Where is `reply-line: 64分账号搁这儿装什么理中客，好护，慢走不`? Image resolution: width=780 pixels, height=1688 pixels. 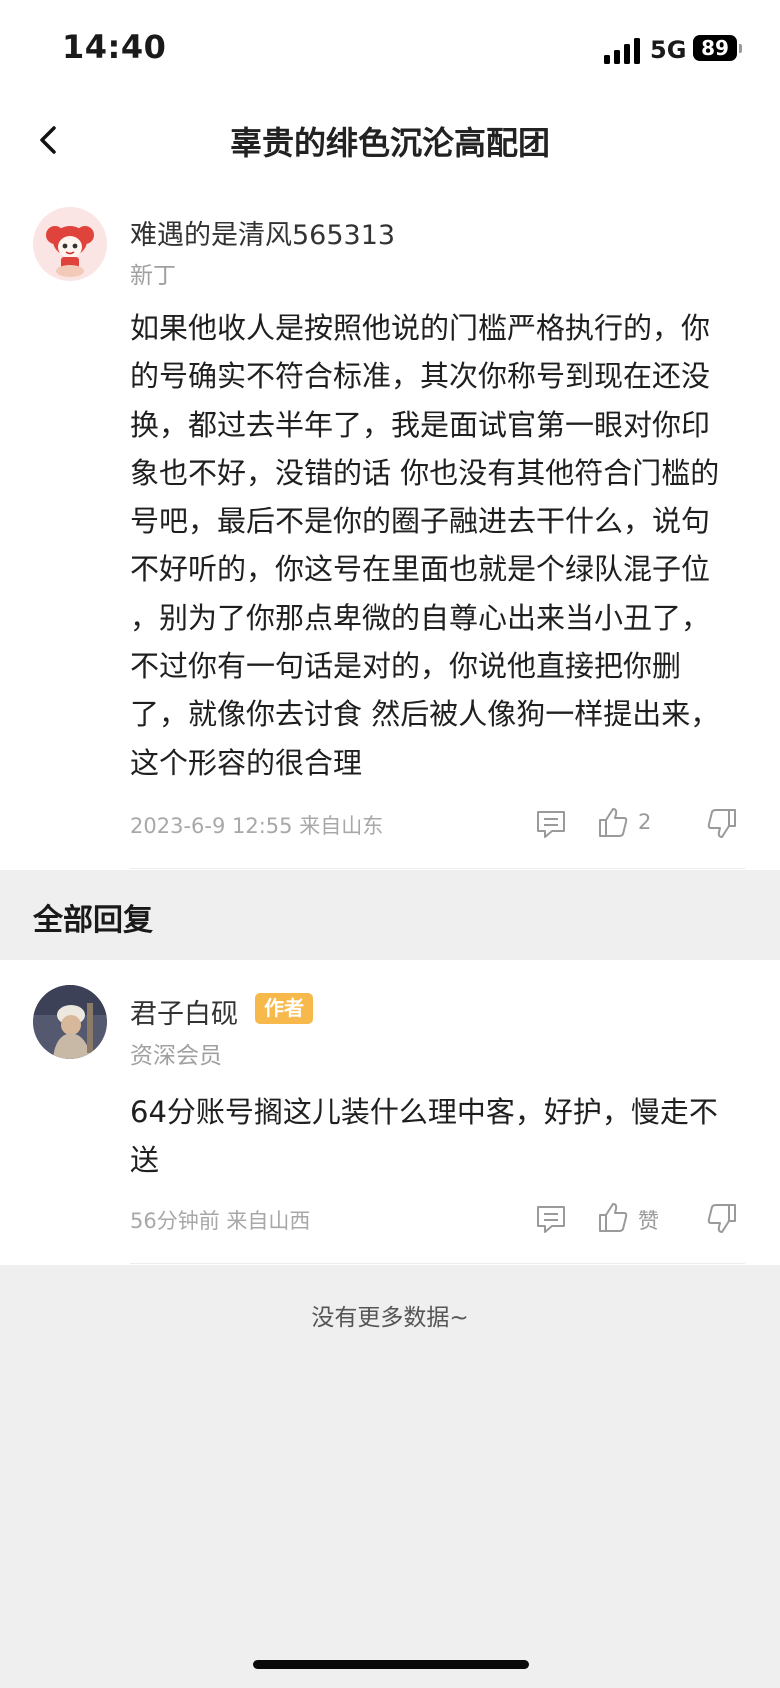
reply-line: 64分账号搁这儿装什么理中客，好护，慢走不 is located at coordinates (424, 1112).